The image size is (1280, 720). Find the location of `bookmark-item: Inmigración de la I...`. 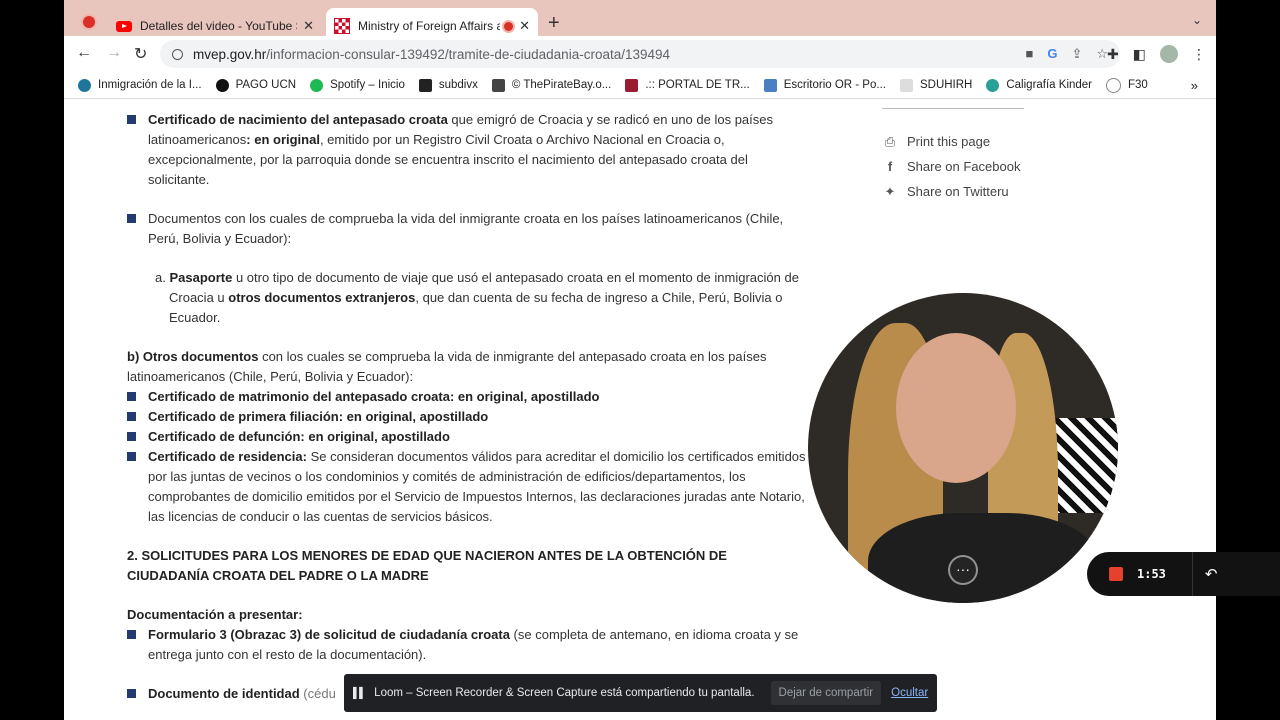

bookmark-item: Inmigración de la I... is located at coordinates (140, 85).